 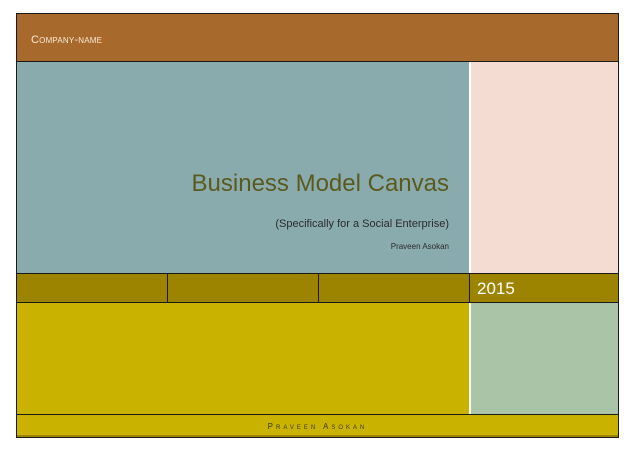 What do you see at coordinates (317, 38) in the screenshot?
I see `header-band: Company-name` at bounding box center [317, 38].